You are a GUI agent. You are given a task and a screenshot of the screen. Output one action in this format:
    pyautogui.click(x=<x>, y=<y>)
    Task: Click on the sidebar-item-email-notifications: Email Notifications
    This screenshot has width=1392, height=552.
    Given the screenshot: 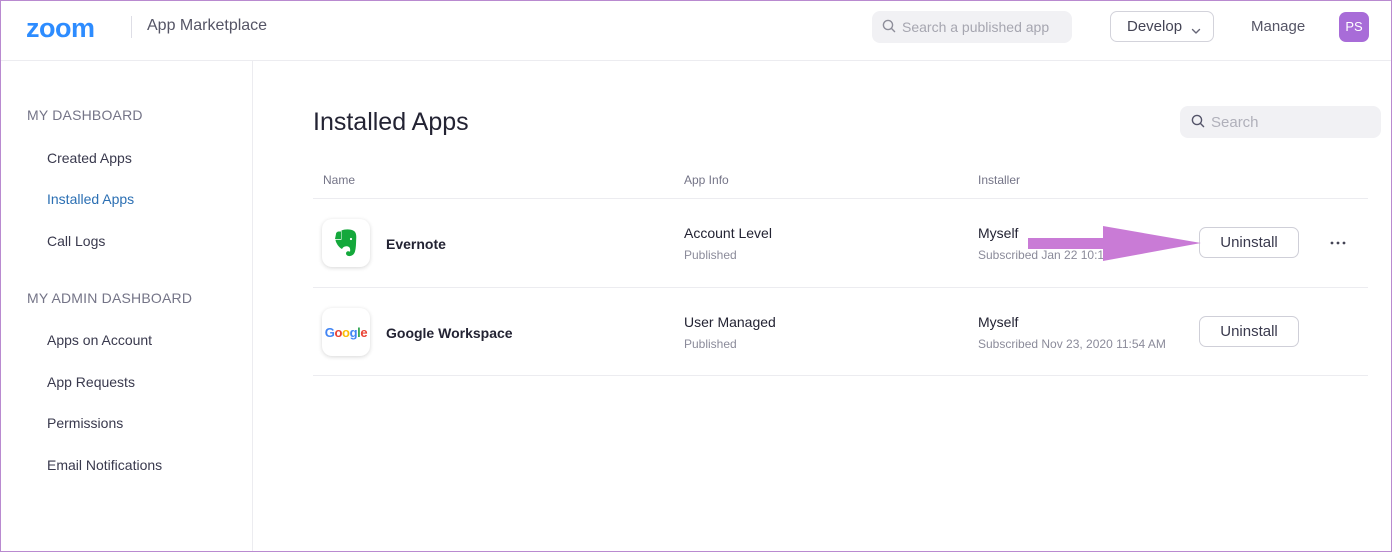 What is the action you would take?
    pyautogui.click(x=104, y=465)
    